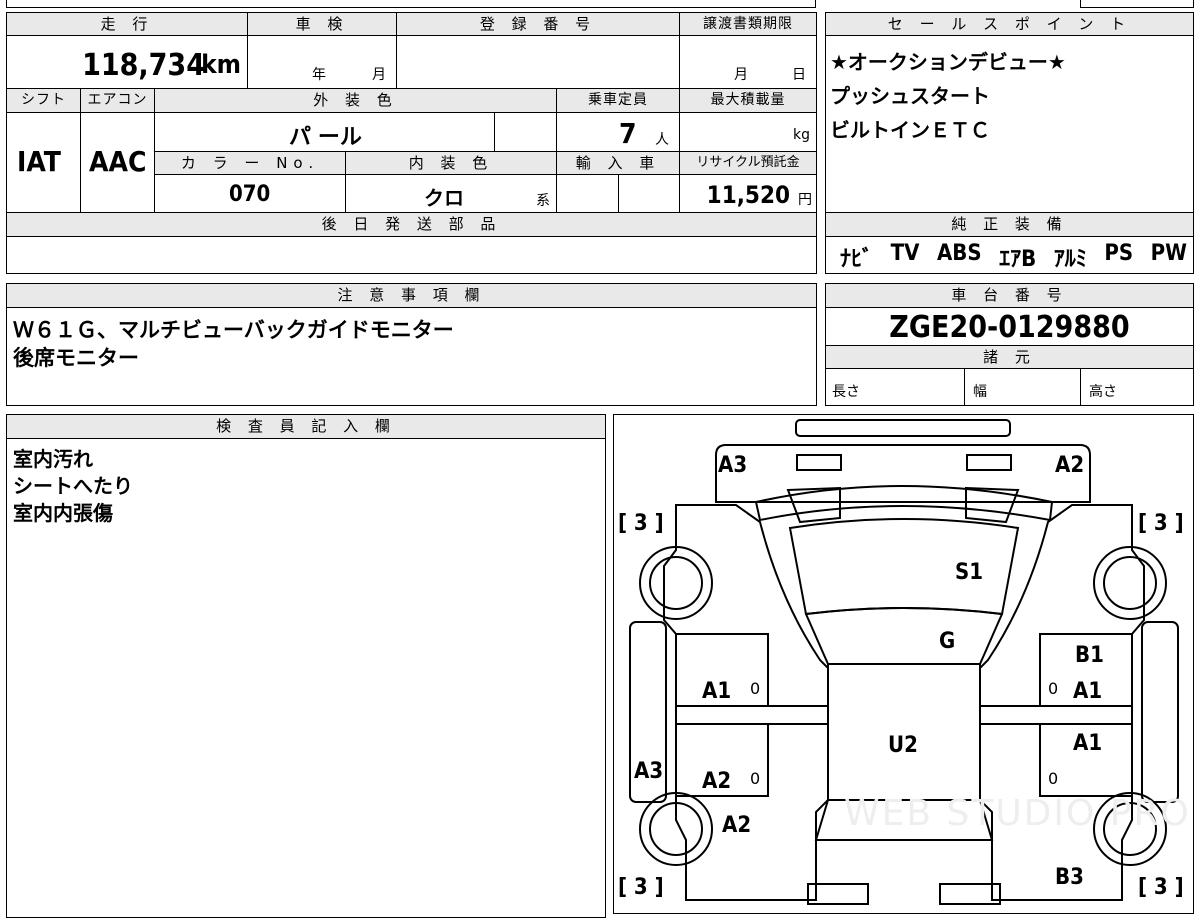 The height and width of the screenshot is (918, 1200). I want to click on interior-color-value: クロ, so click(444, 198).